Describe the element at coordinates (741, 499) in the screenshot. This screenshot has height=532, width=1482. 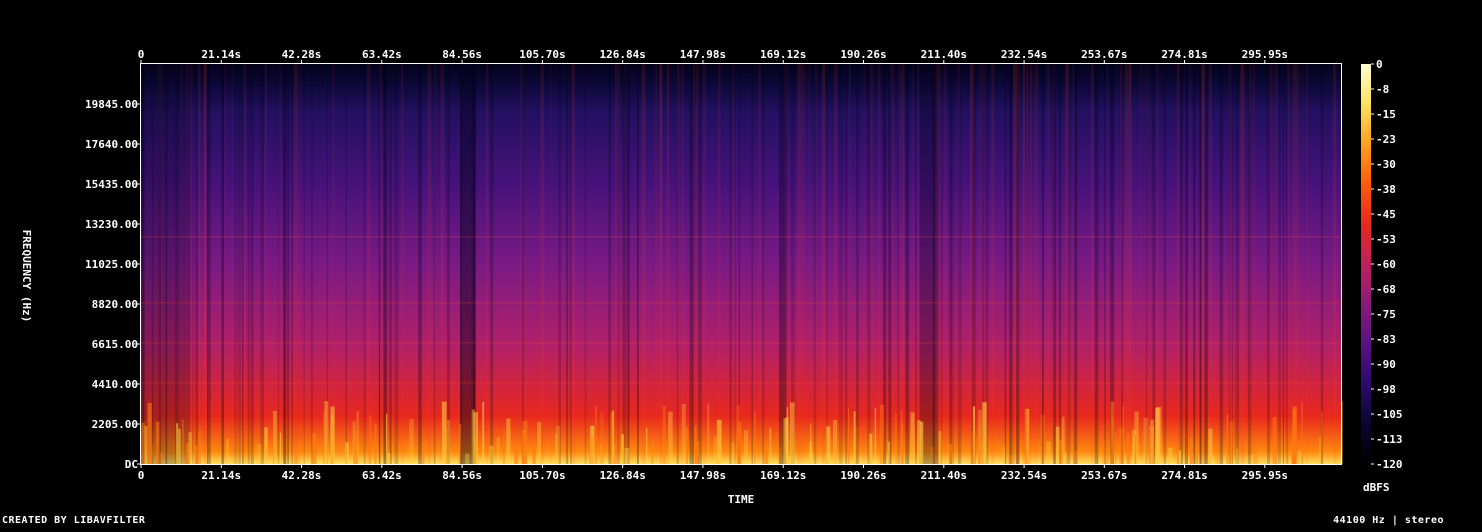
I see `x-axis-label: TIME` at that location.